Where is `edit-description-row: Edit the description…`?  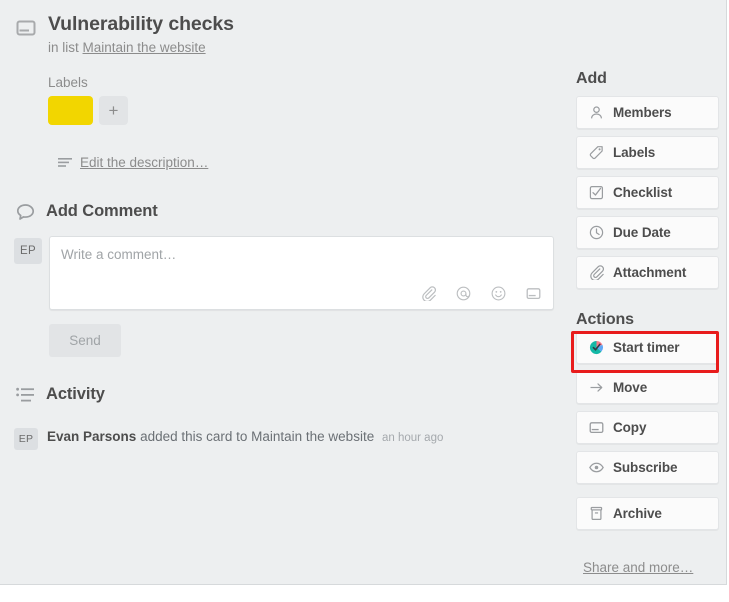 edit-description-row: Edit the description… is located at coordinates (133, 162).